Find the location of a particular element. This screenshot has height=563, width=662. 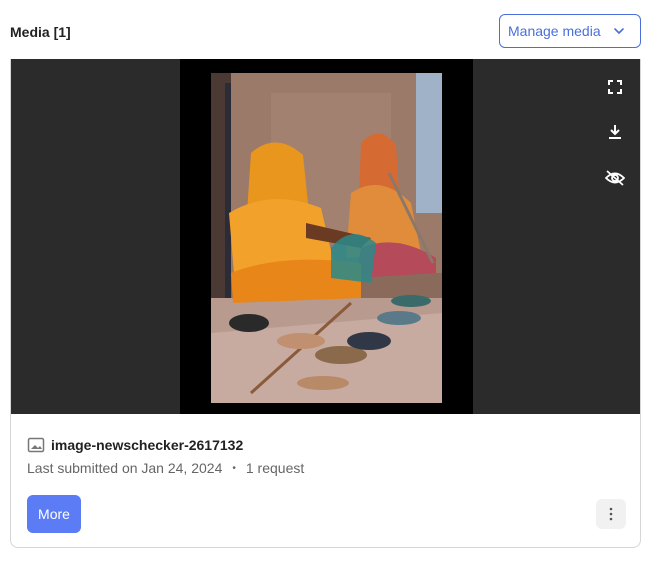

fullscreen-icon is located at coordinates (615, 87).